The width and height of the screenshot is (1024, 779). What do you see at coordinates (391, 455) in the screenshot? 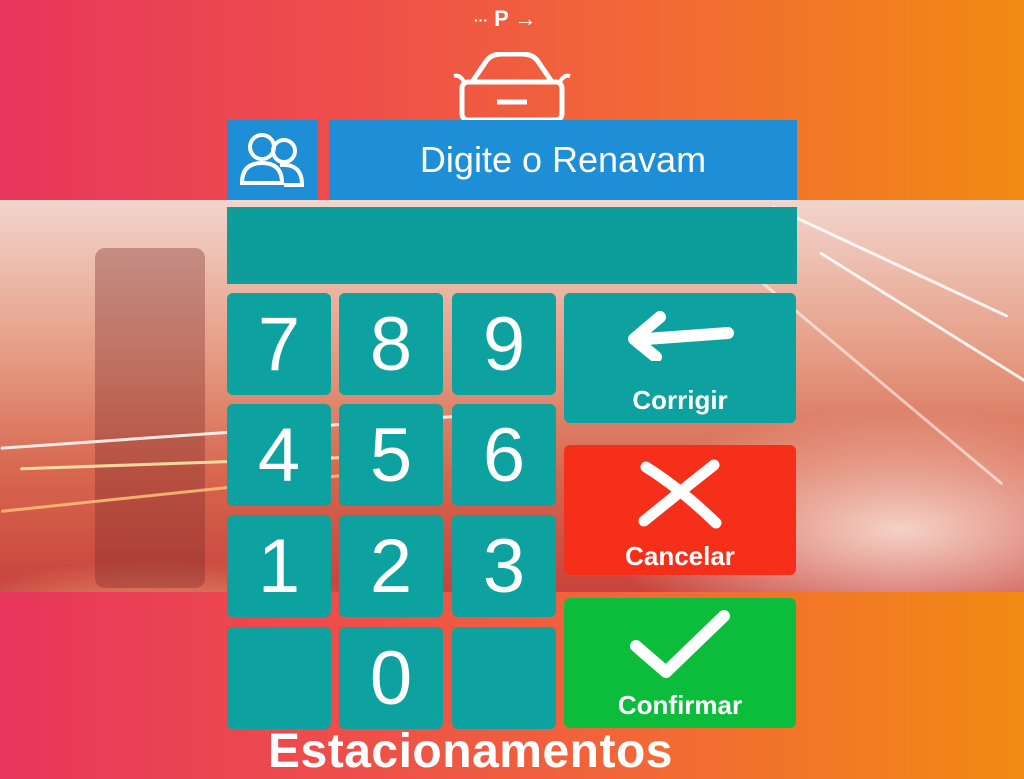
I see `key-5: 5` at bounding box center [391, 455].